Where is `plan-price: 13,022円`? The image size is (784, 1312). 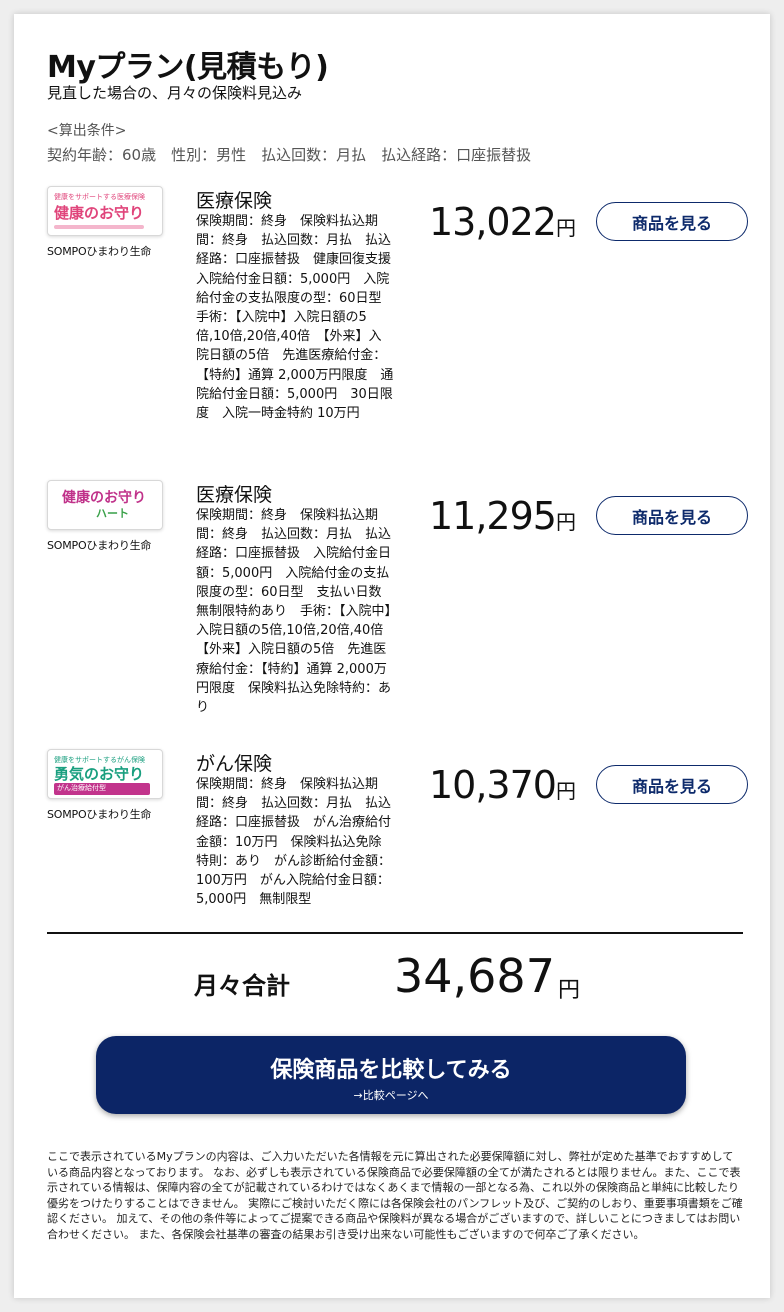 plan-price: 13,022円 is located at coordinates (502, 222).